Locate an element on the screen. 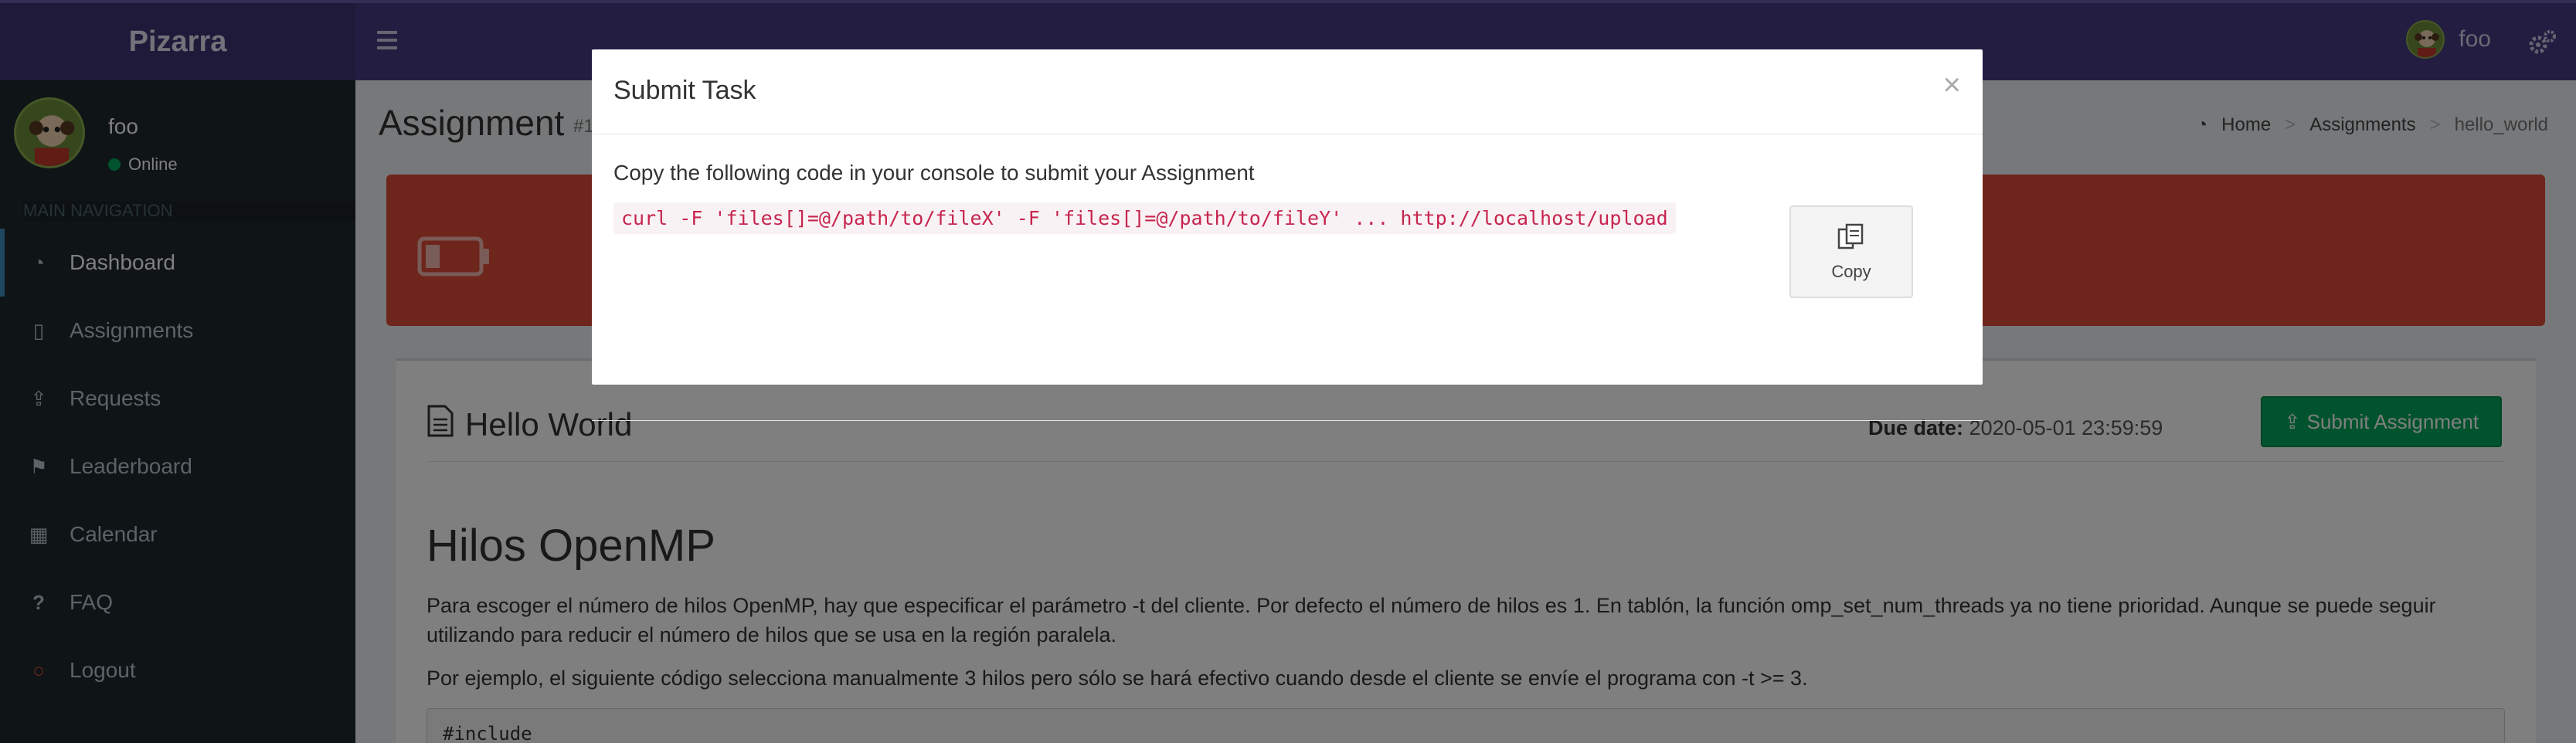 This screenshot has width=2576, height=743. close-icon: × is located at coordinates (1952, 85).